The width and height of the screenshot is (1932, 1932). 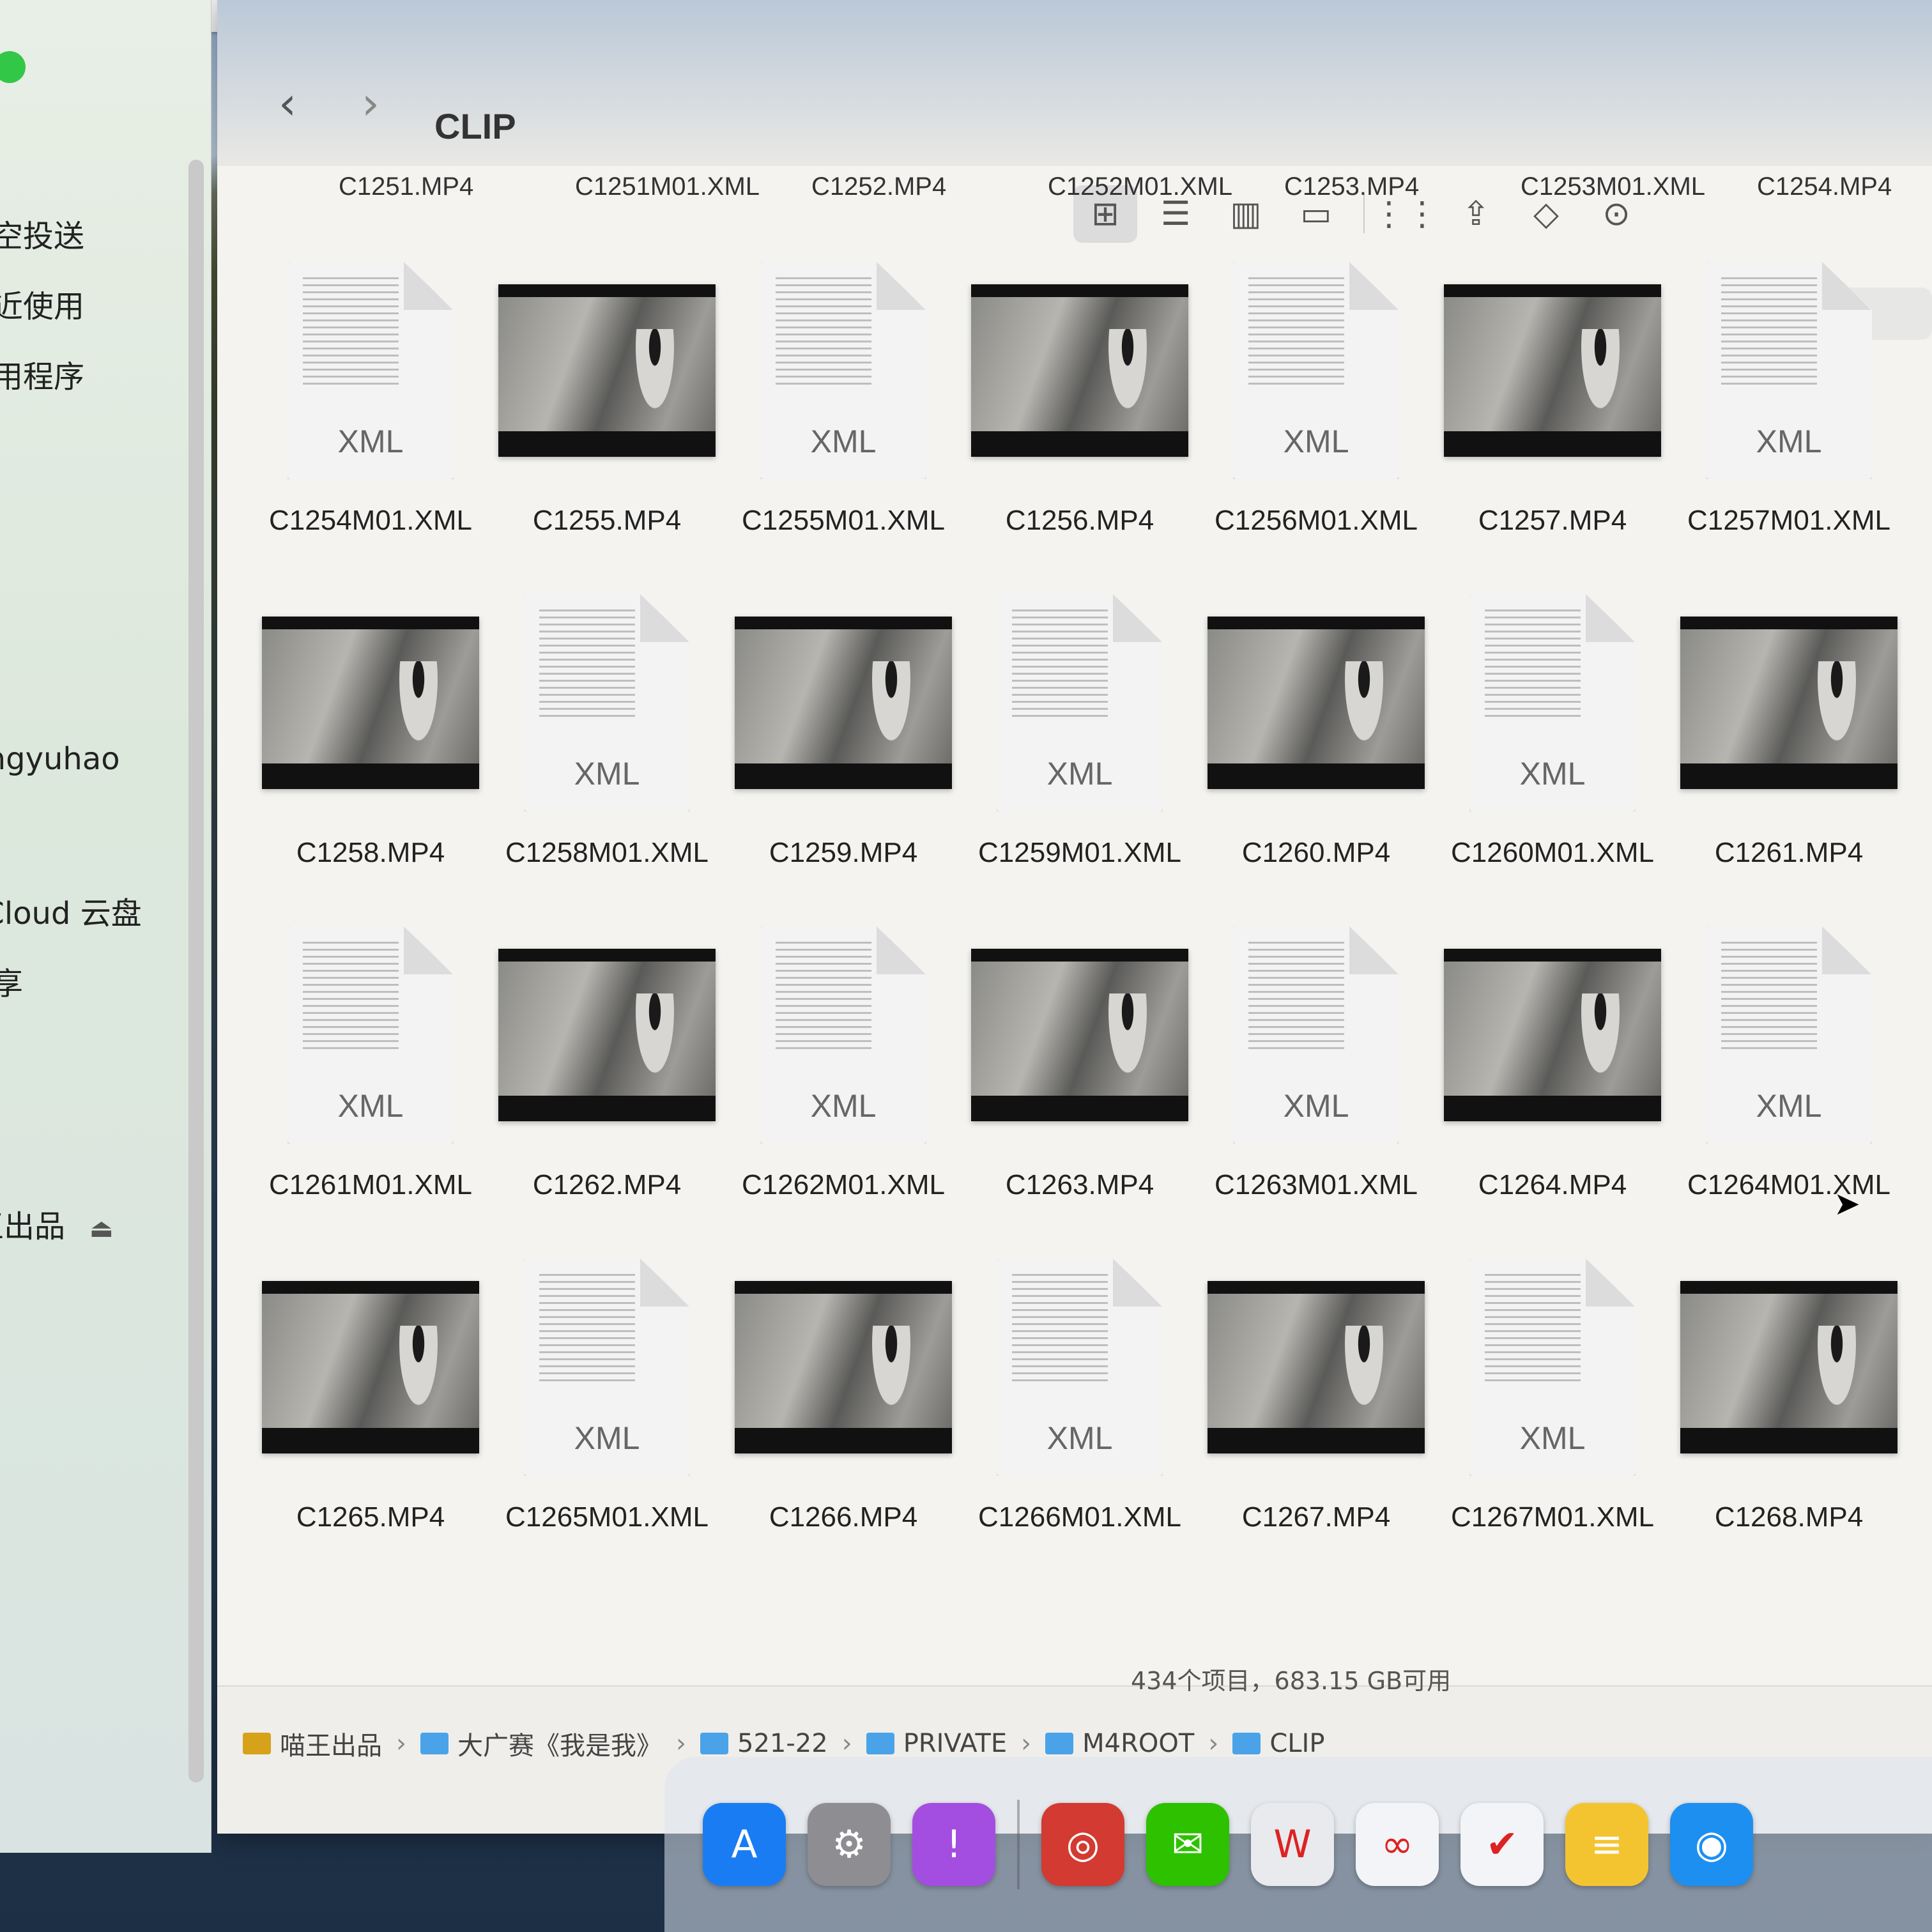 I want to click on xml-file-item: XML C1258M01.XML, so click(x=607, y=754).